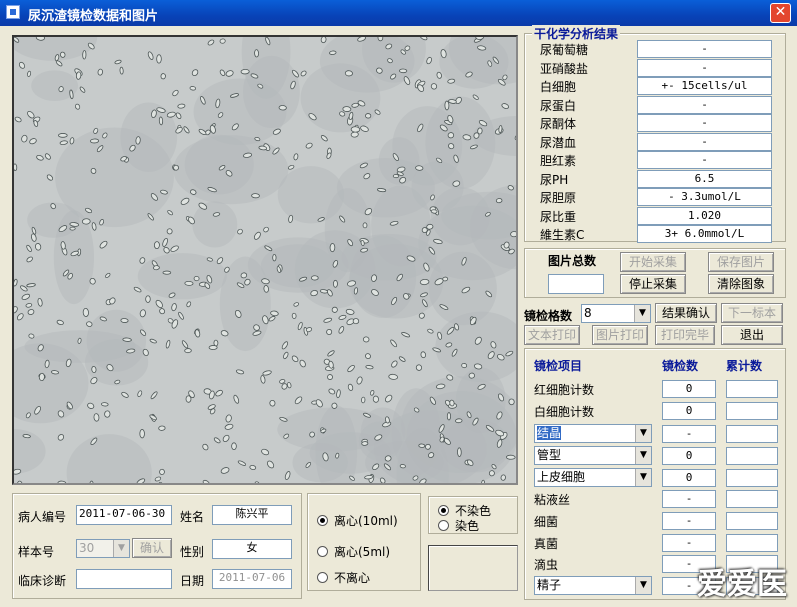  Describe the element at coordinates (558, 198) in the screenshot. I see `chem-label: 尿胆原` at that location.